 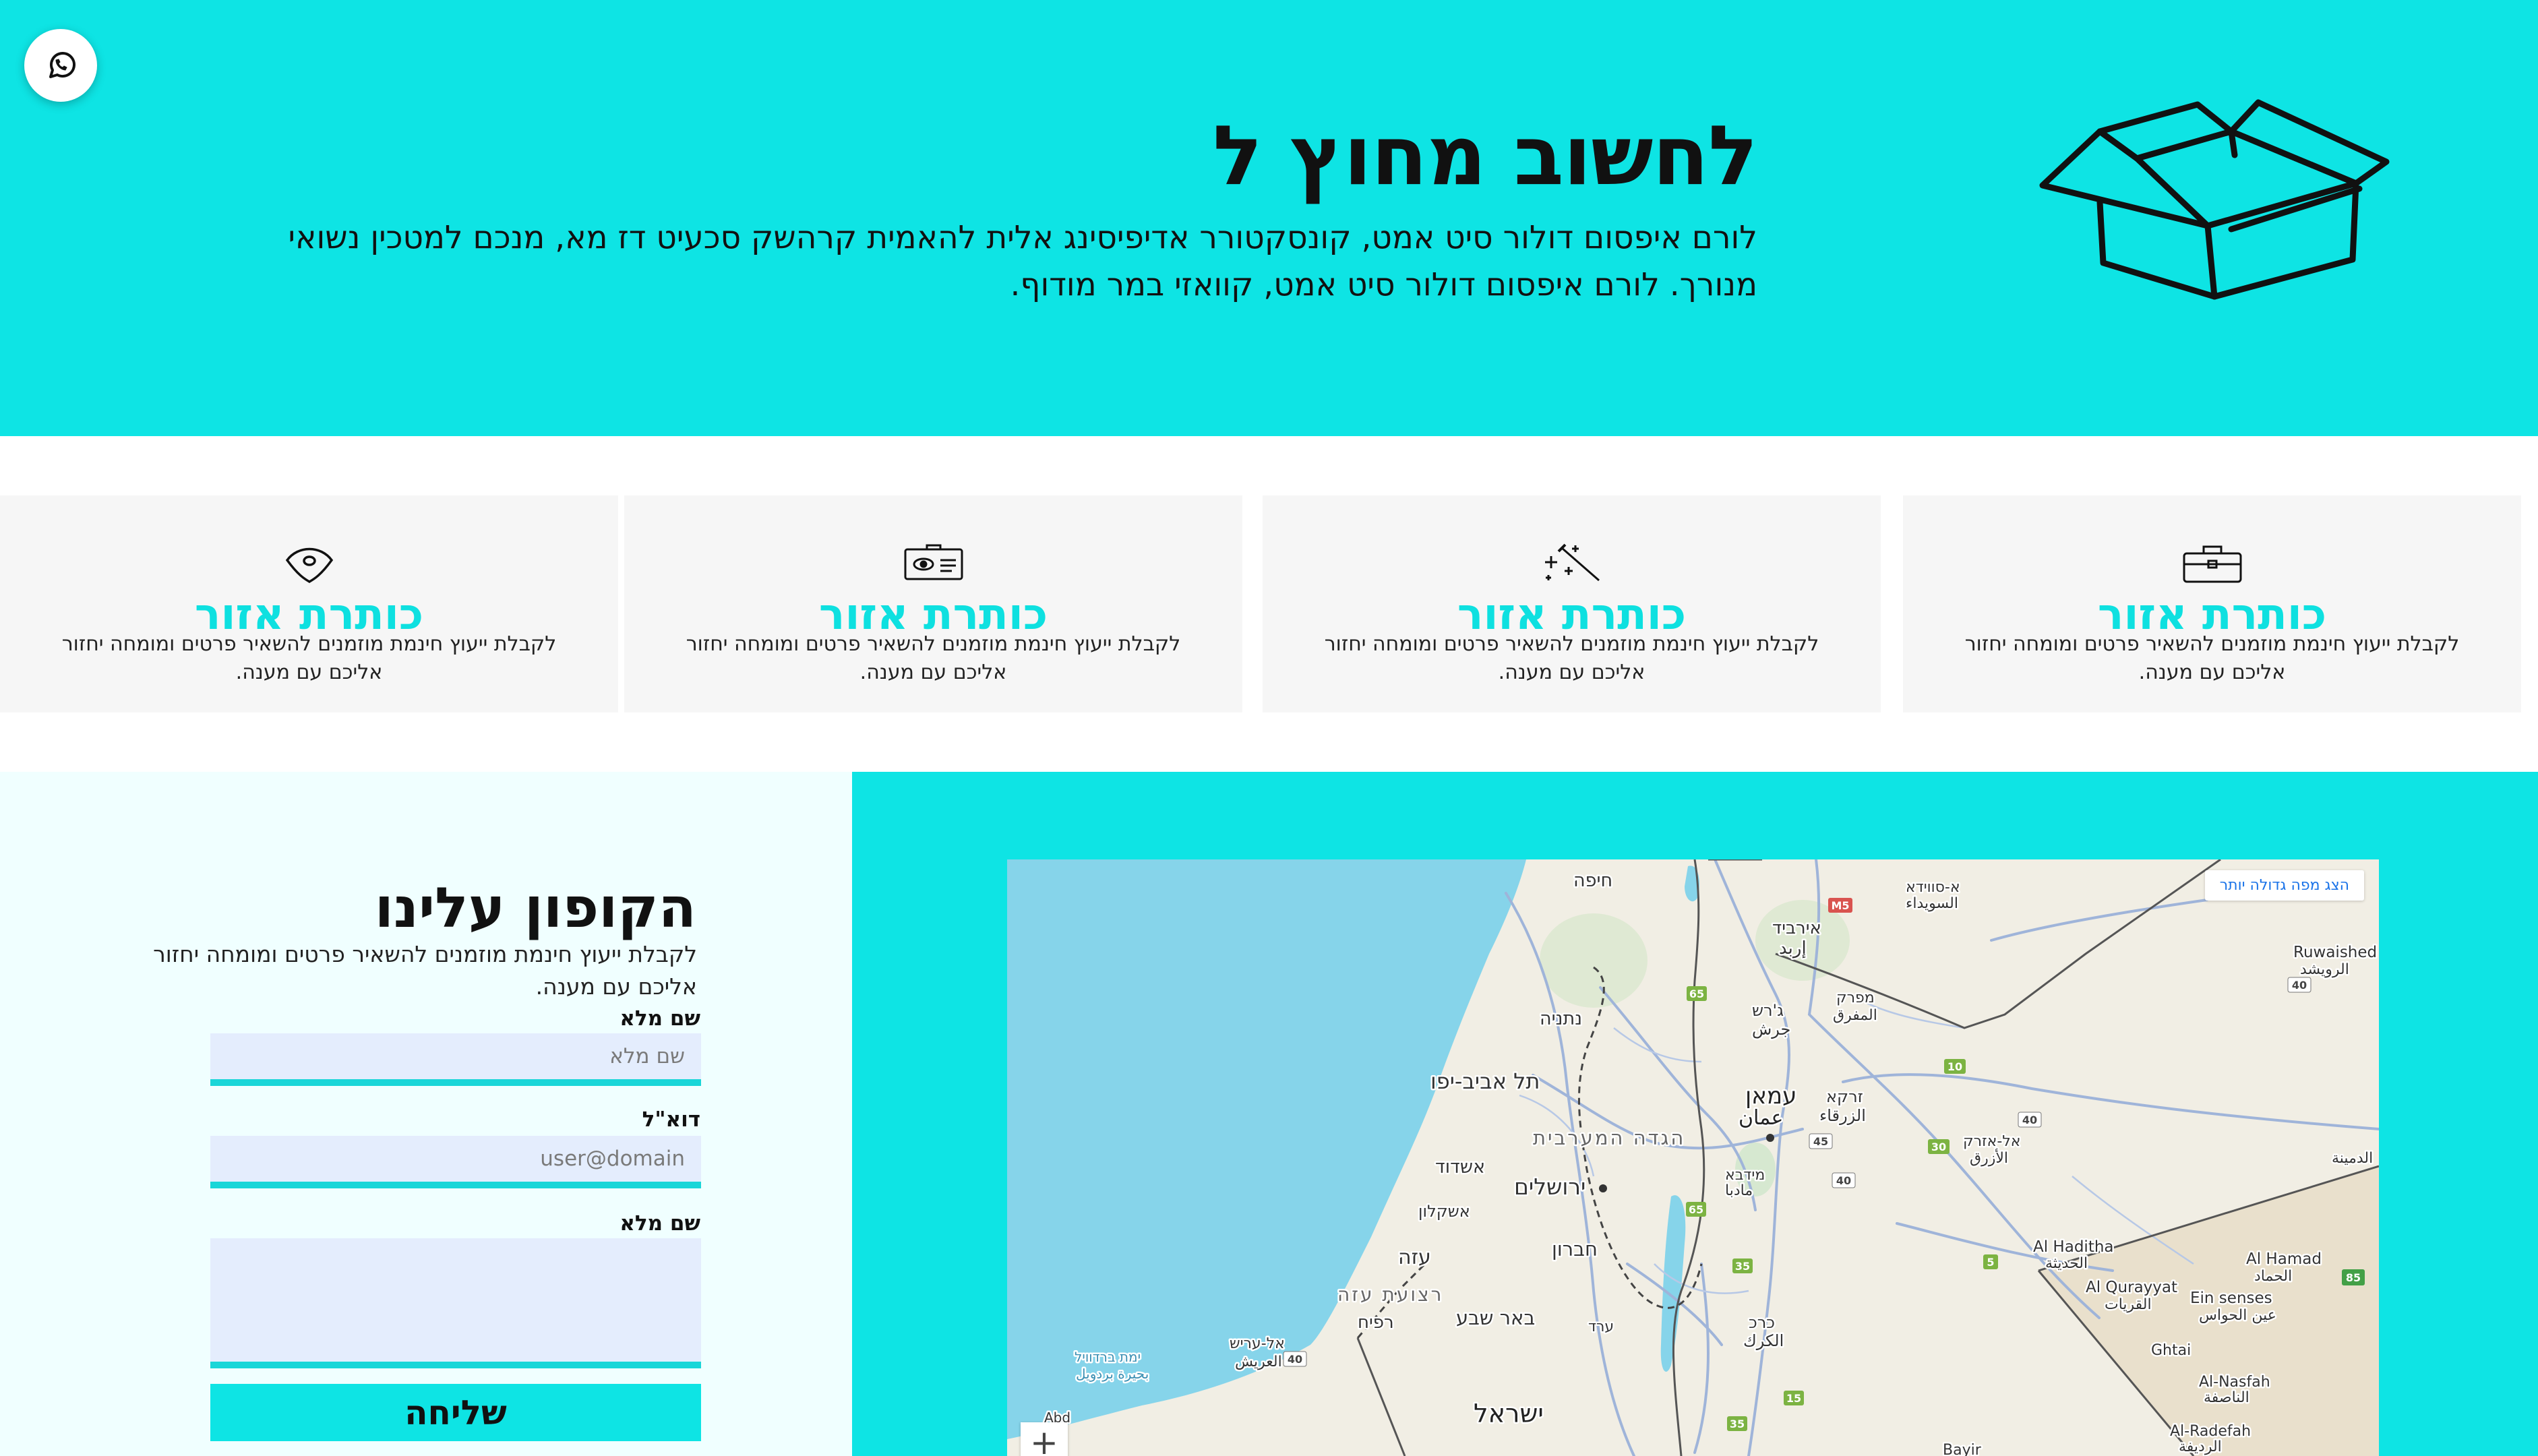 I want to click on svg-text: Al Qurayyat, so click(x=2131, y=1287).